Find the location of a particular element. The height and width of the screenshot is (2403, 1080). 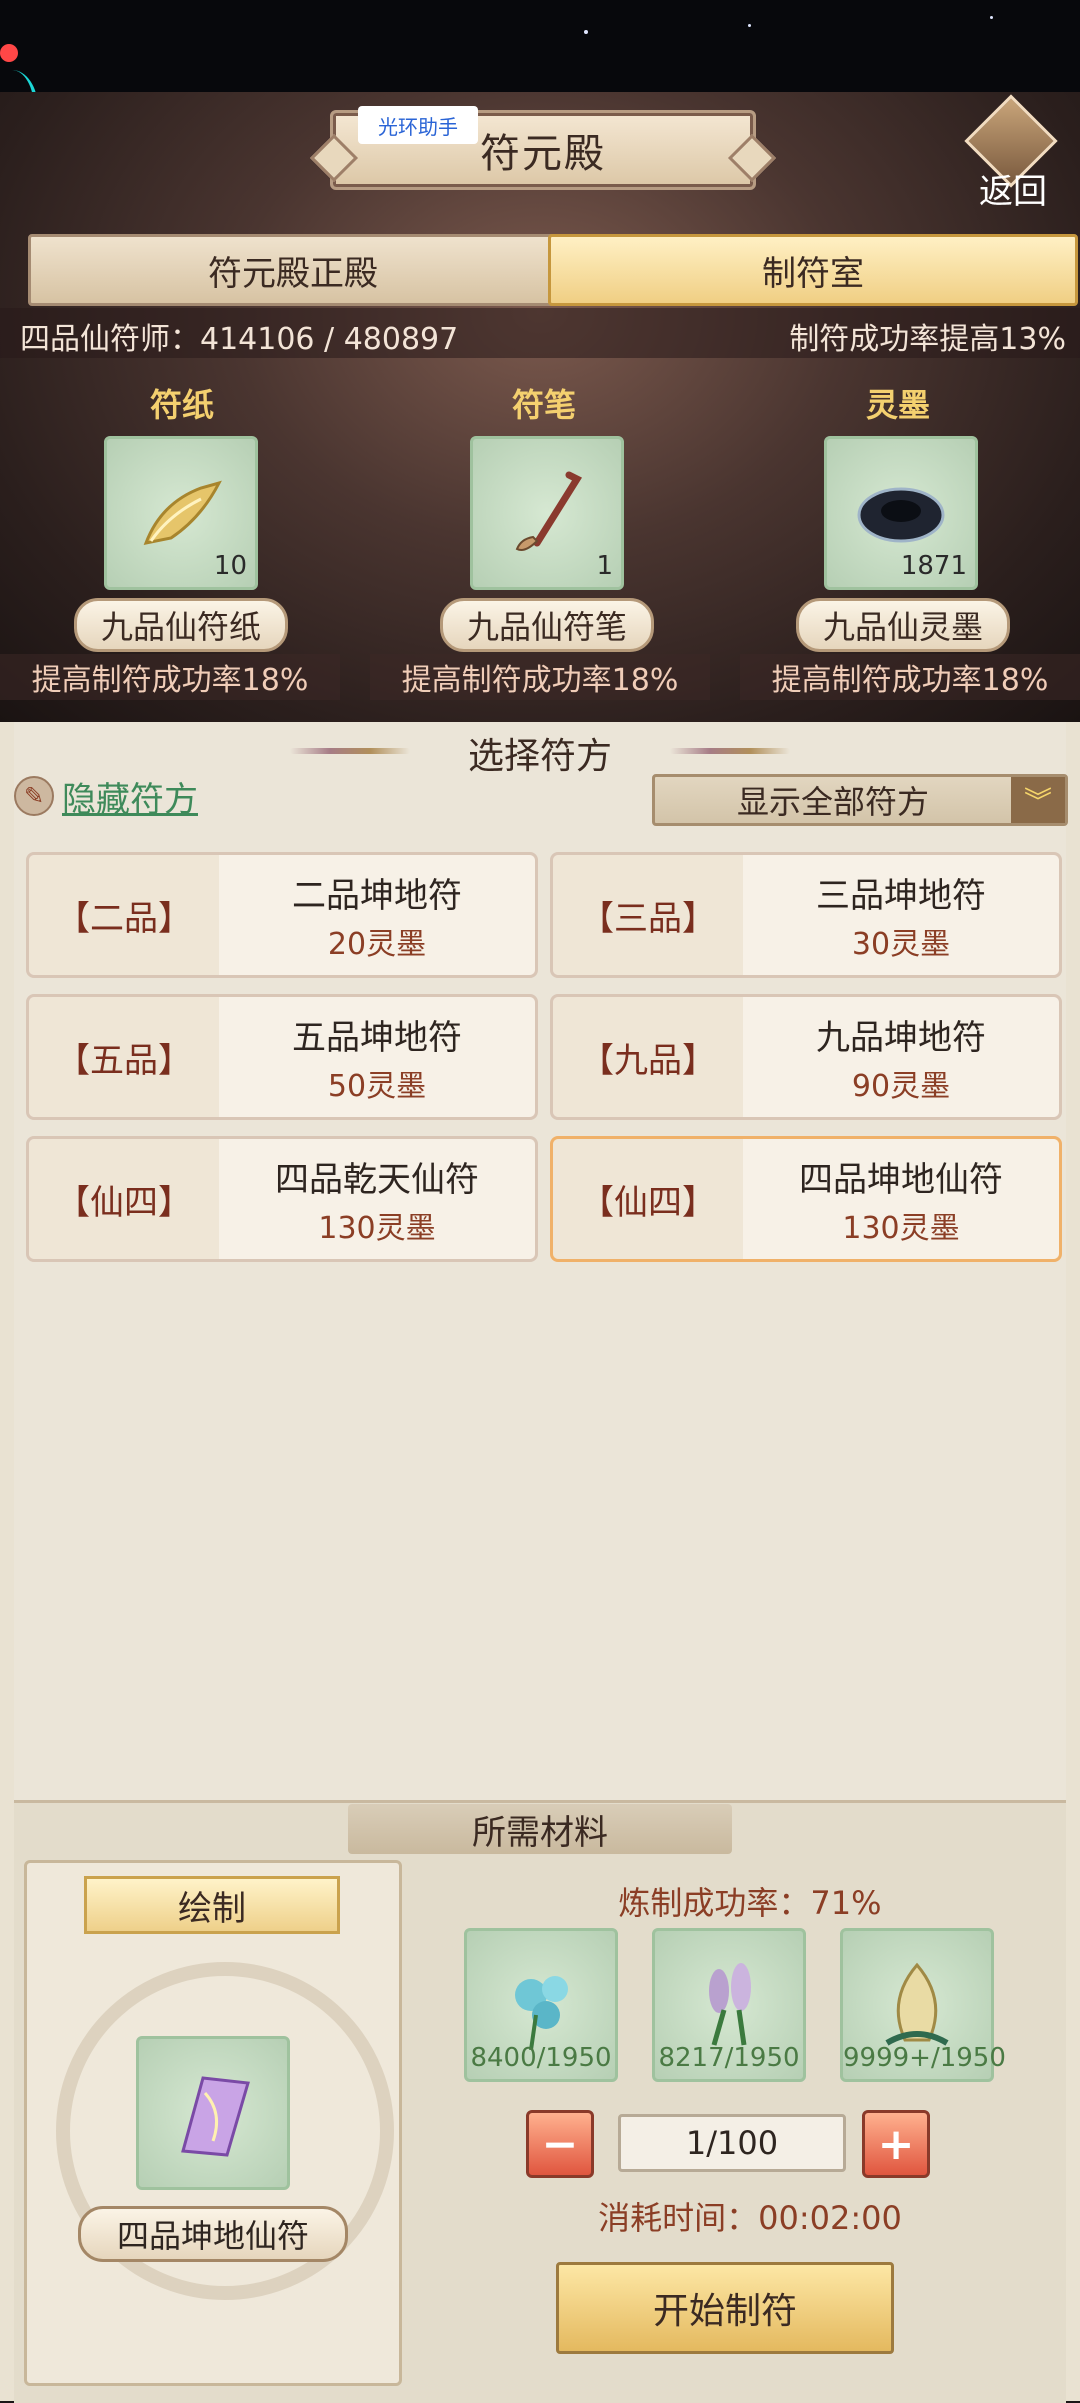

helper-badge: 光环助手 is located at coordinates (418, 125).